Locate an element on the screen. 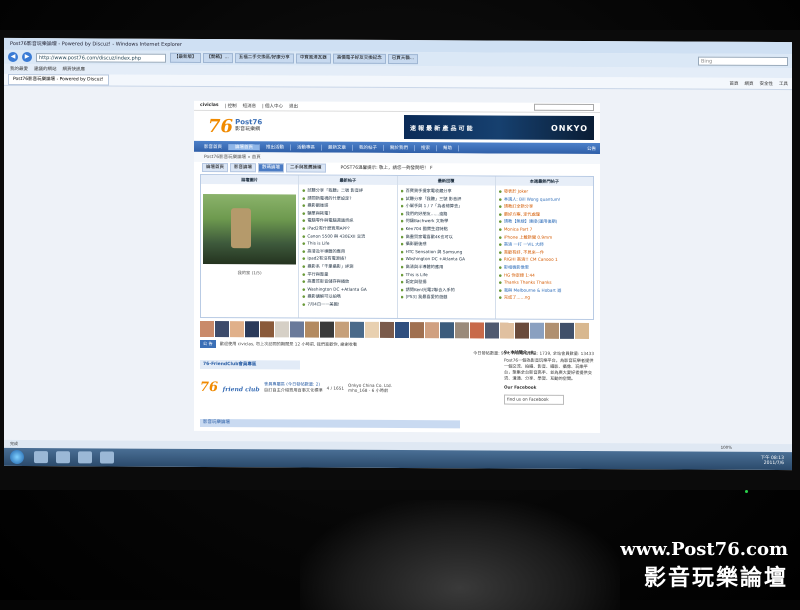 The width and height of the screenshot is (800, 610). subtab: 二手與推薦論壇 is located at coordinates (306, 167).